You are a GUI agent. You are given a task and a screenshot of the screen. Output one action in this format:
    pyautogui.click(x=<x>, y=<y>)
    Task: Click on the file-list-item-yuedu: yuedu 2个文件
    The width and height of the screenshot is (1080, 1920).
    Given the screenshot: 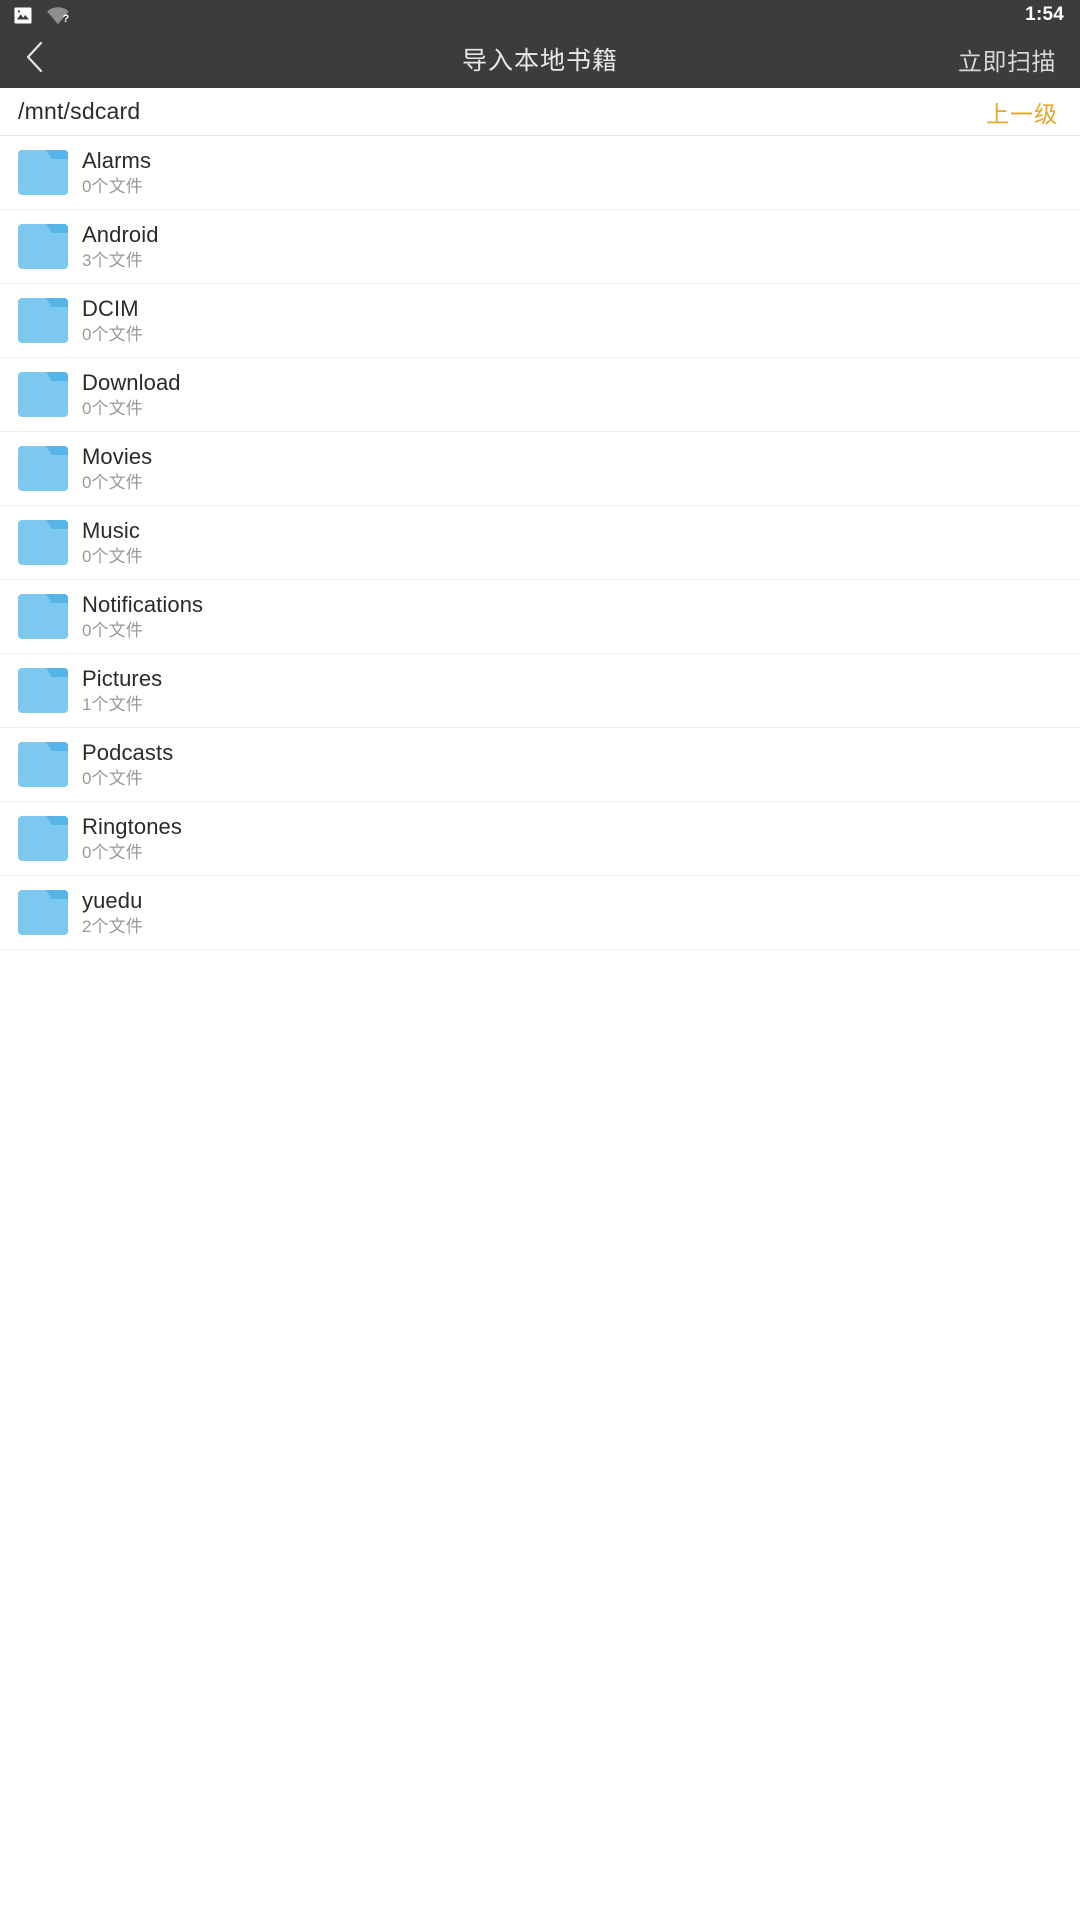 What is the action you would take?
    pyautogui.click(x=540, y=913)
    